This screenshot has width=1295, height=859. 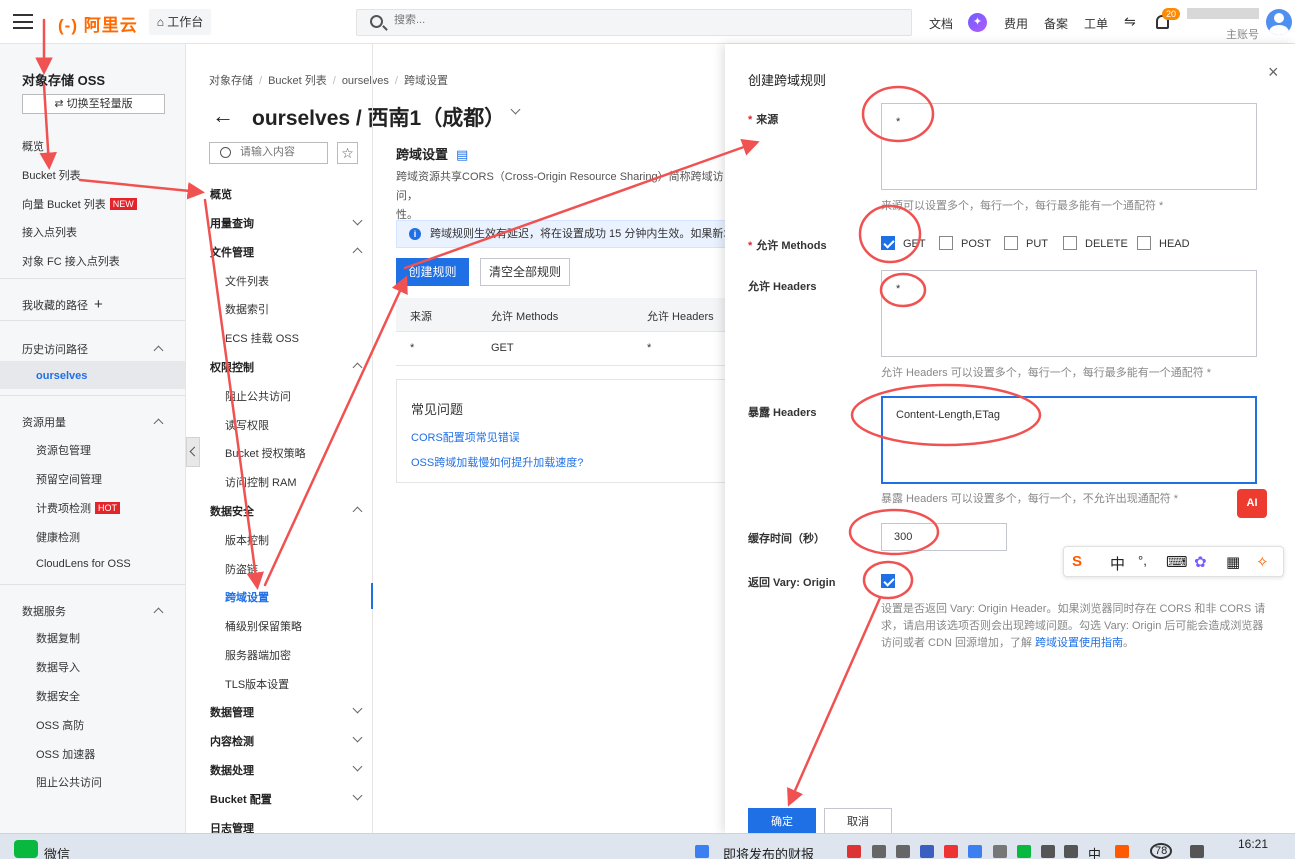 What do you see at coordinates (247, 540) in the screenshot?
I see `bucket-nav-versioning: 版本控制` at bounding box center [247, 540].